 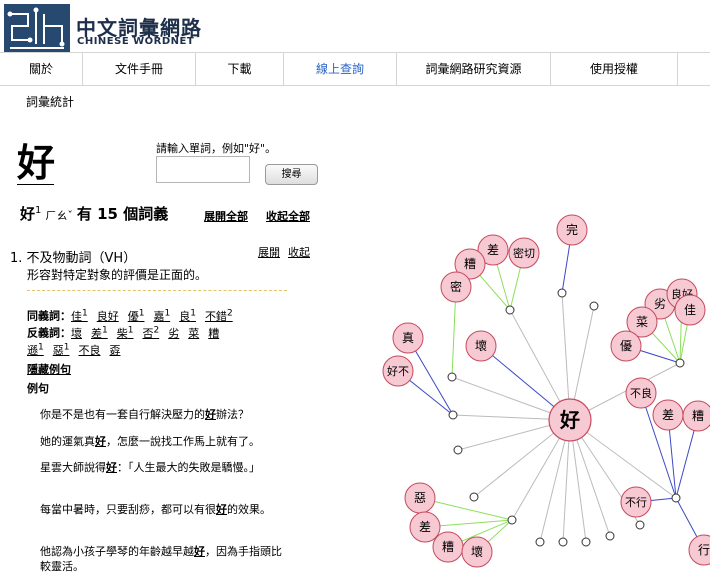 What do you see at coordinates (226, 216) in the screenshot?
I see `expand-all-link: 展開全部` at bounding box center [226, 216].